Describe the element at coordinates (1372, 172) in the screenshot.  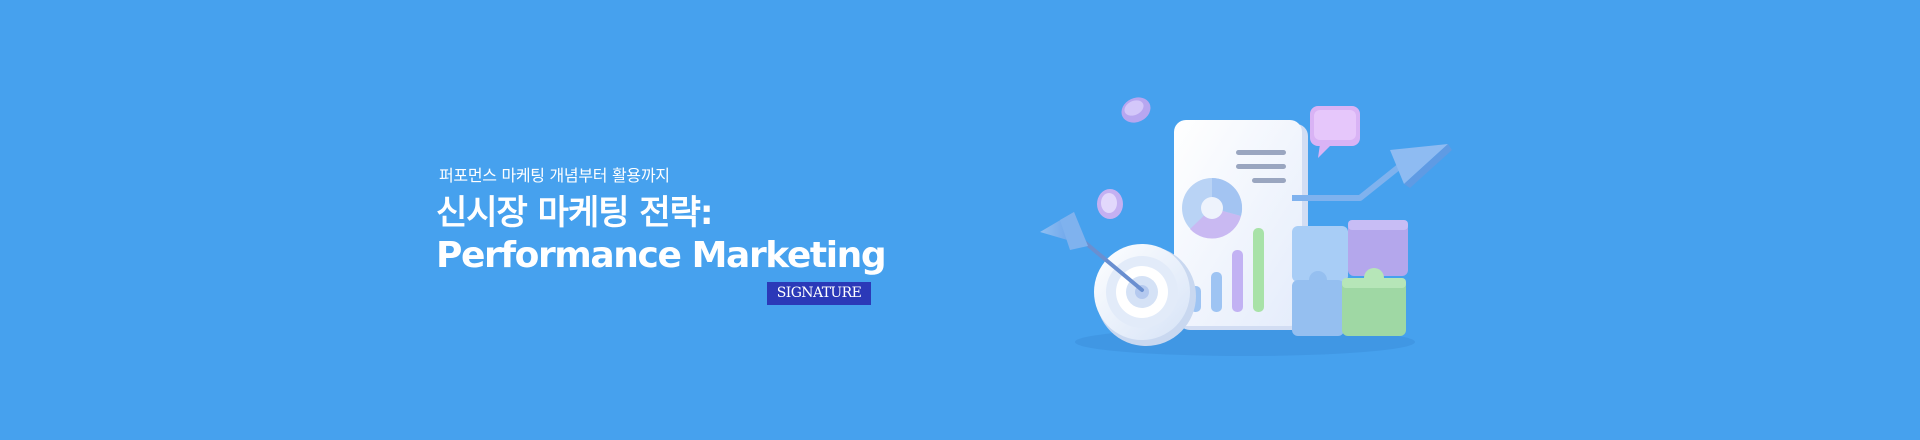
I see `trend-arrow-icon` at that location.